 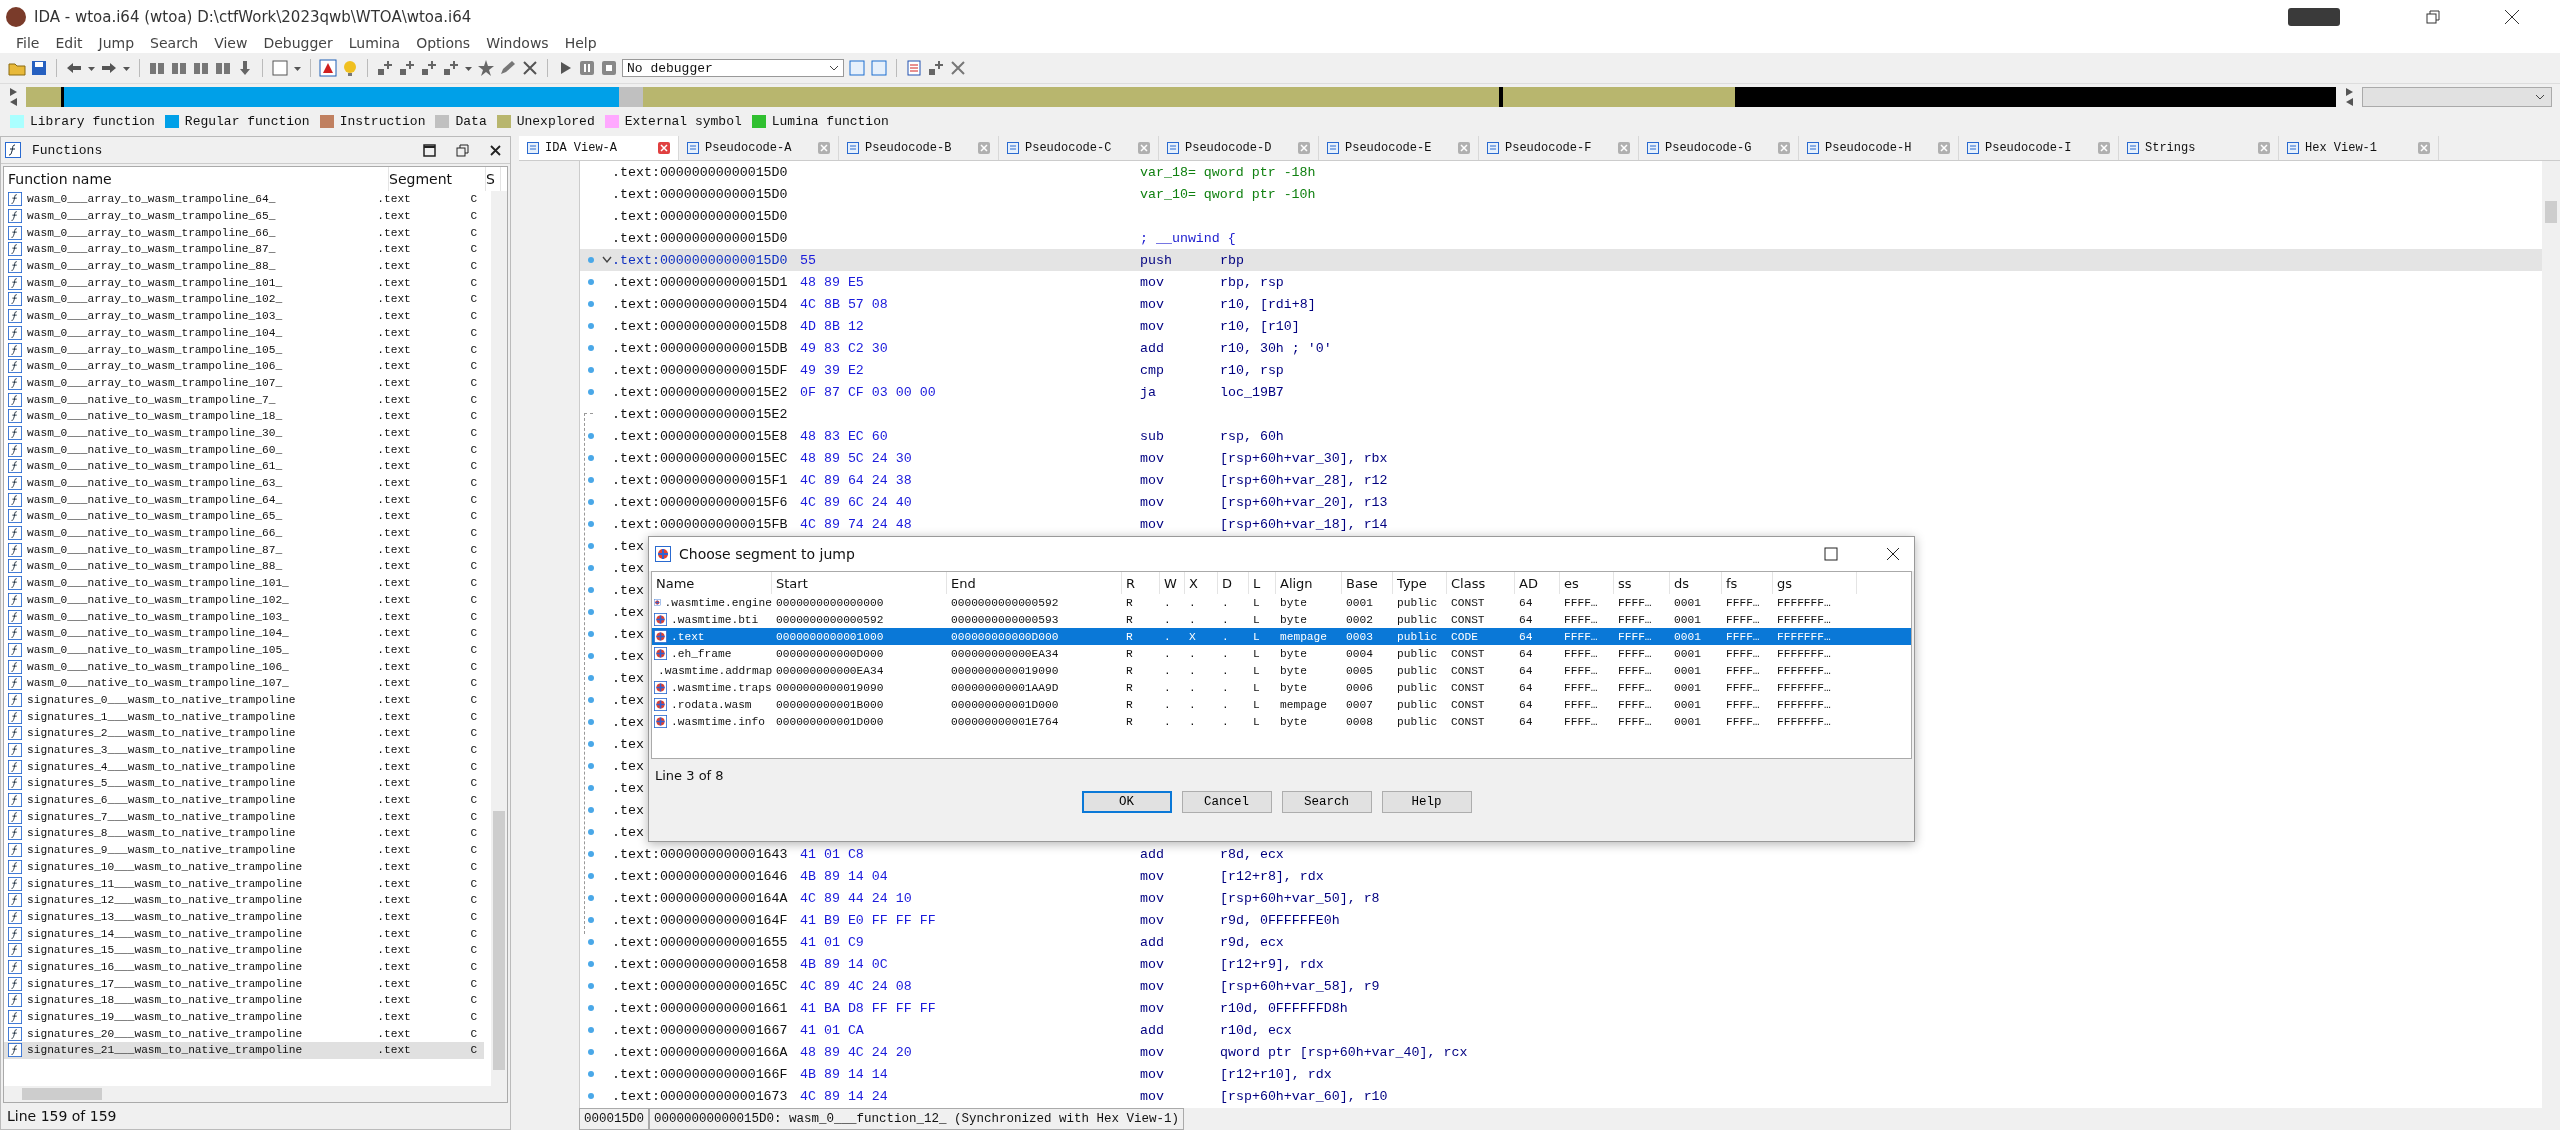 I want to click on dialog-button: Search, so click(x=1326, y=802).